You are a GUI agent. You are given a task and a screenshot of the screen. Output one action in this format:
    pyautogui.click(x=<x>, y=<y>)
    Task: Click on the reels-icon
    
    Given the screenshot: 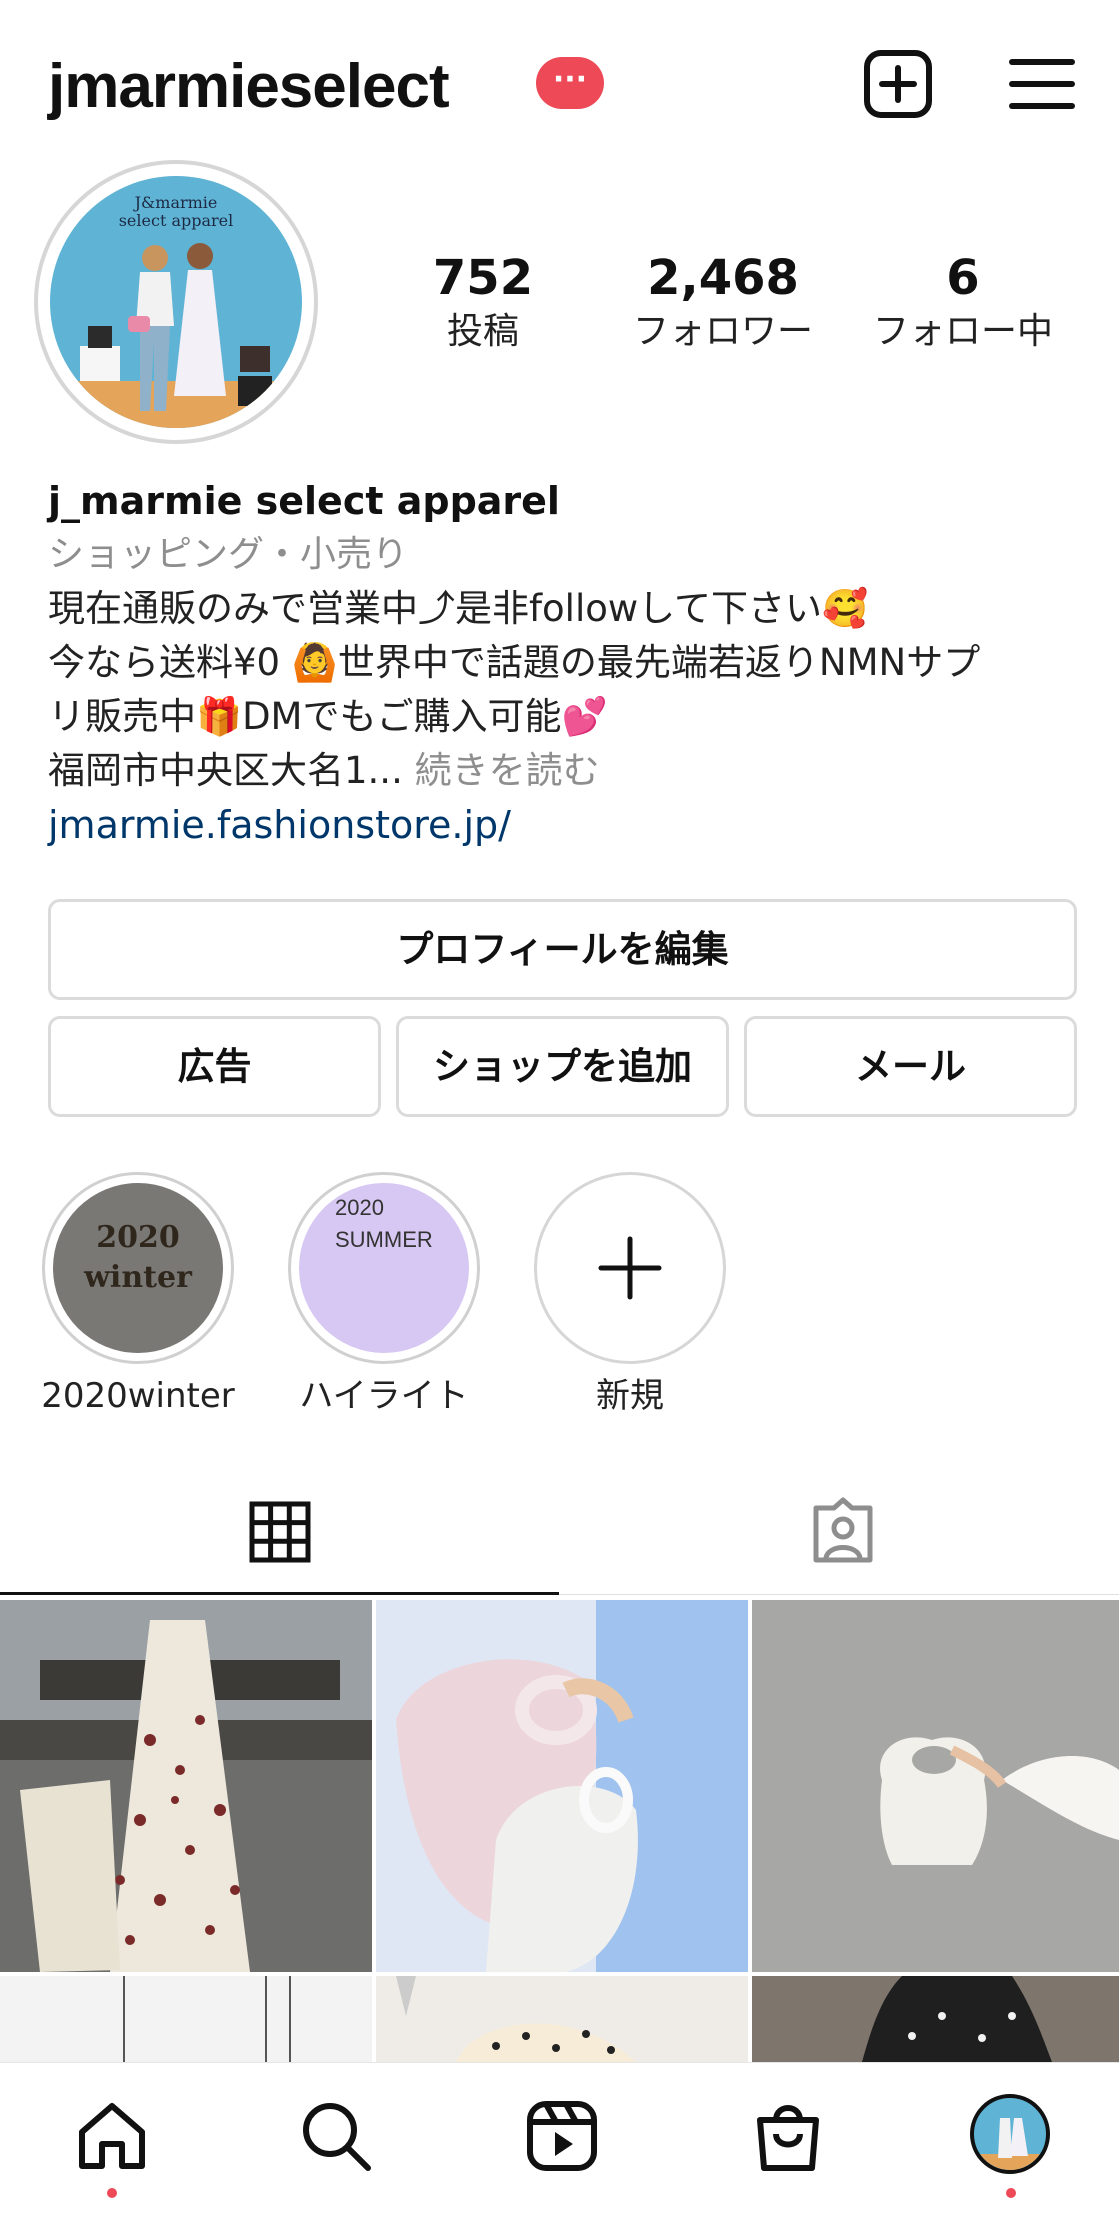 What is the action you would take?
    pyautogui.click(x=562, y=2136)
    